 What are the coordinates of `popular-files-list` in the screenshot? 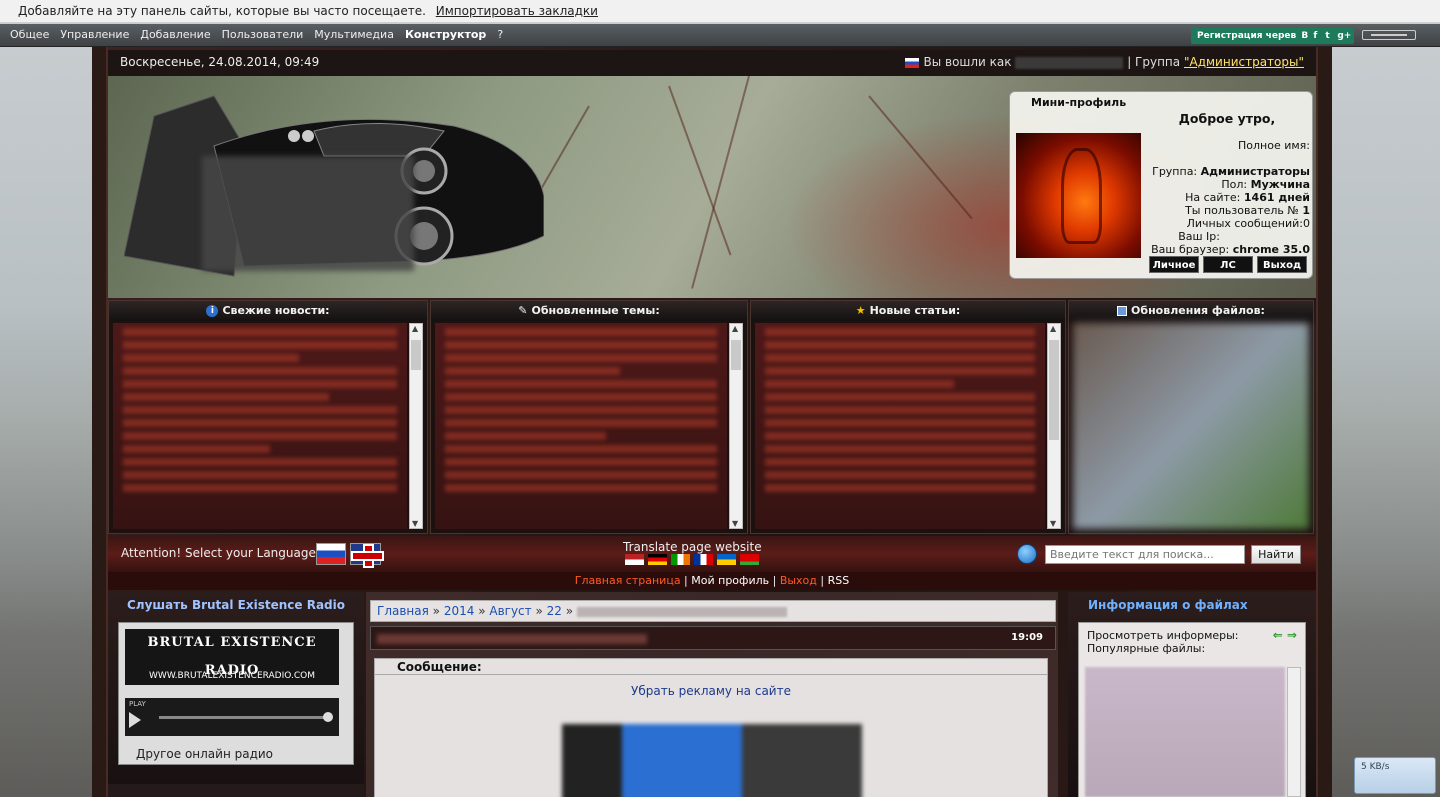 It's located at (1185, 732).